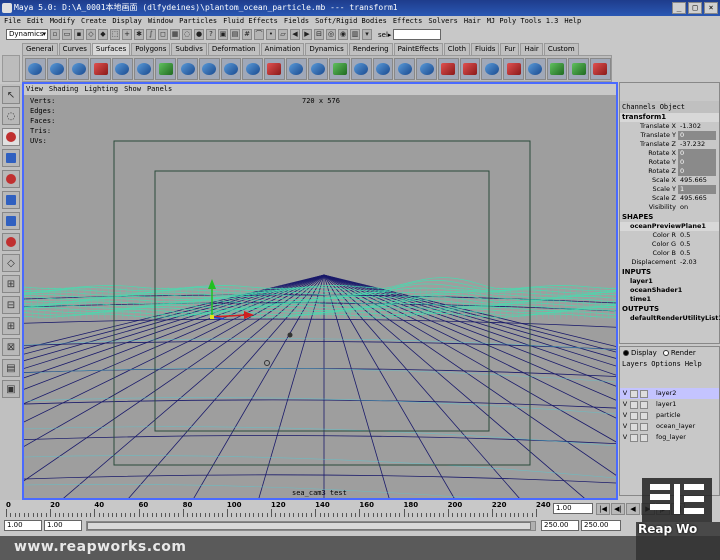  Describe the element at coordinates (640, 353) in the screenshot. I see `display-radio: Display` at that location.